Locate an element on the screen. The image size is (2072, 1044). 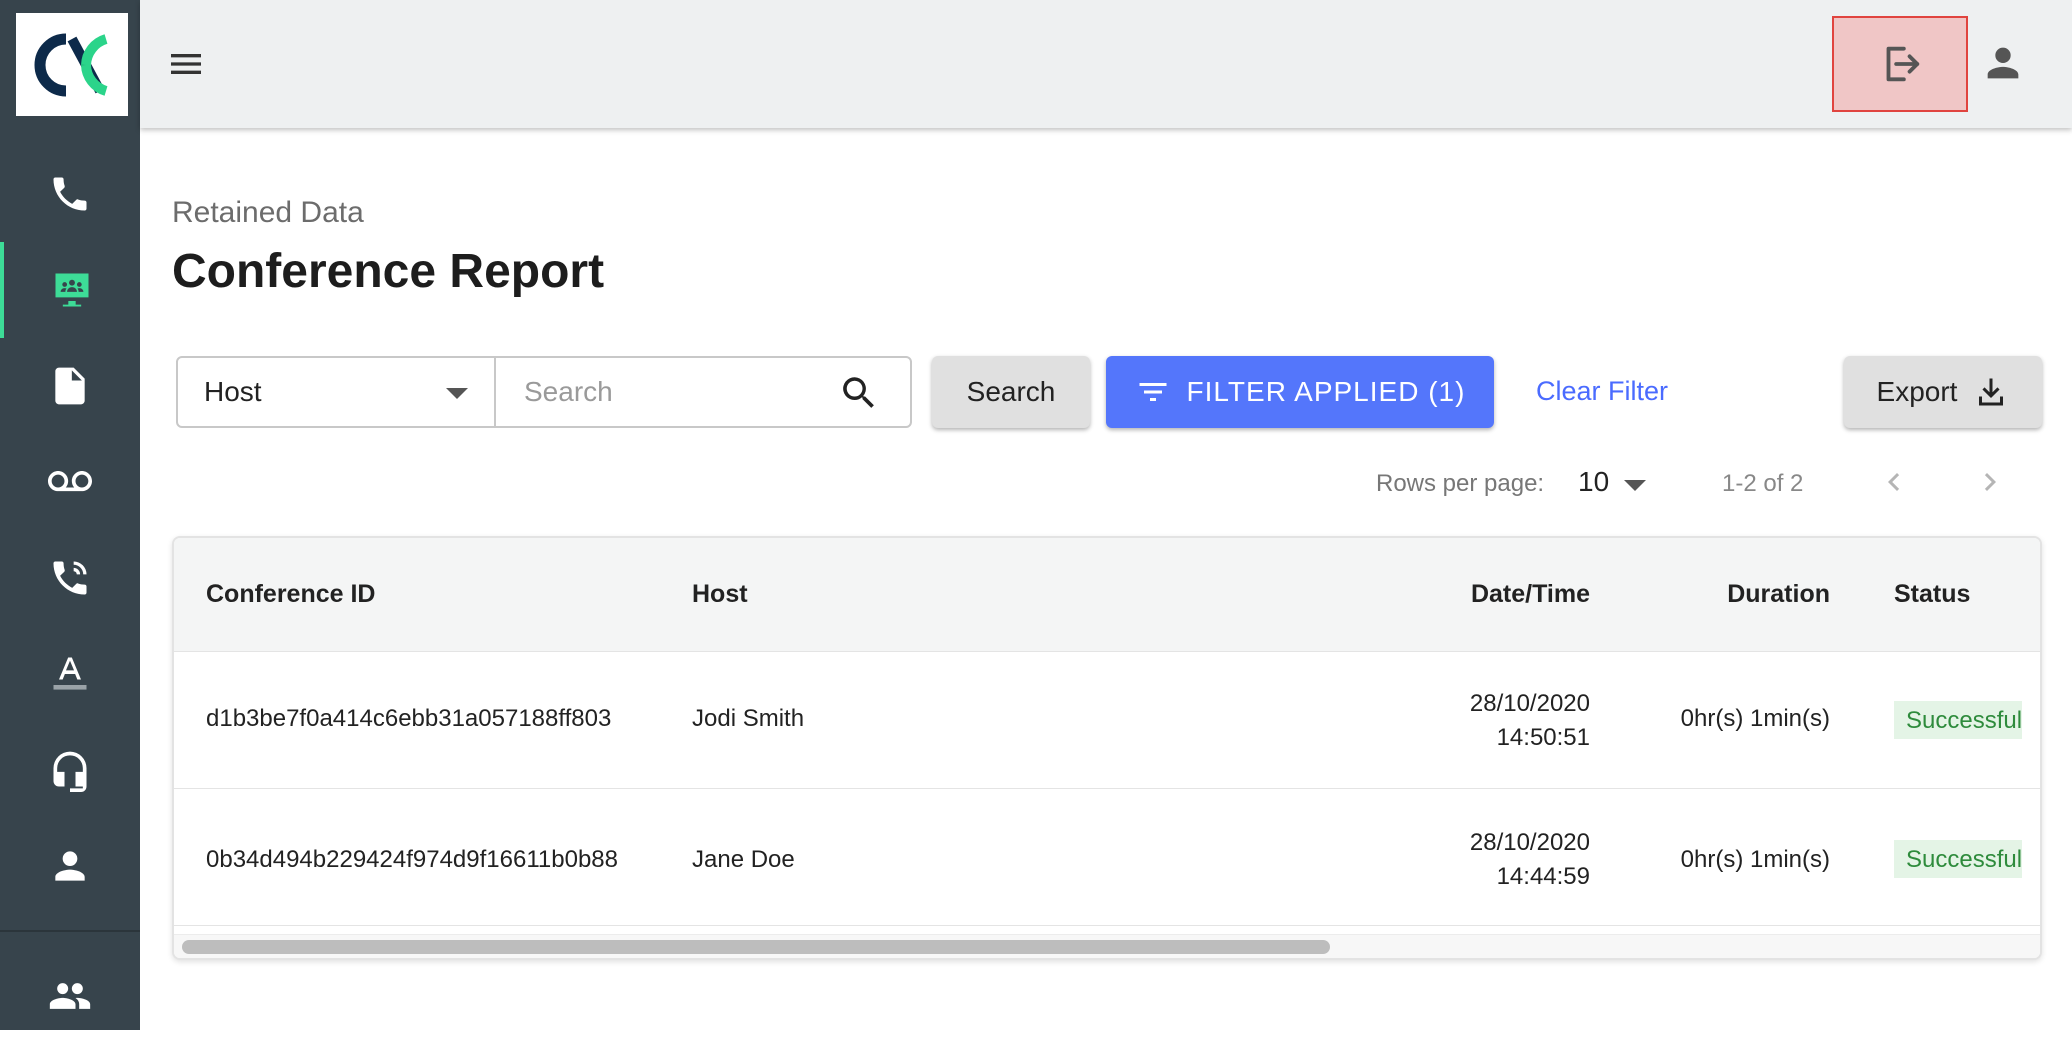
sidebar-item-text-format is located at coordinates (70, 674).